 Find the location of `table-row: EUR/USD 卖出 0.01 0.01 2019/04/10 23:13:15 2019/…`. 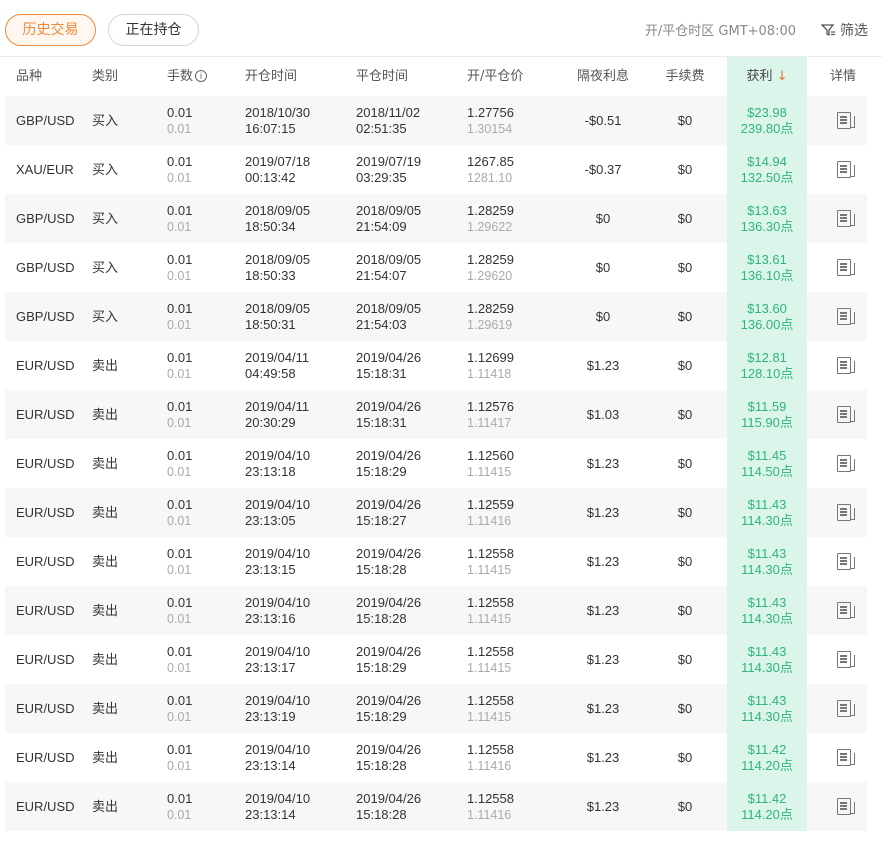

table-row: EUR/USD 卖出 0.01 0.01 2019/04/10 23:13:15 2019/… is located at coordinates (436, 561).